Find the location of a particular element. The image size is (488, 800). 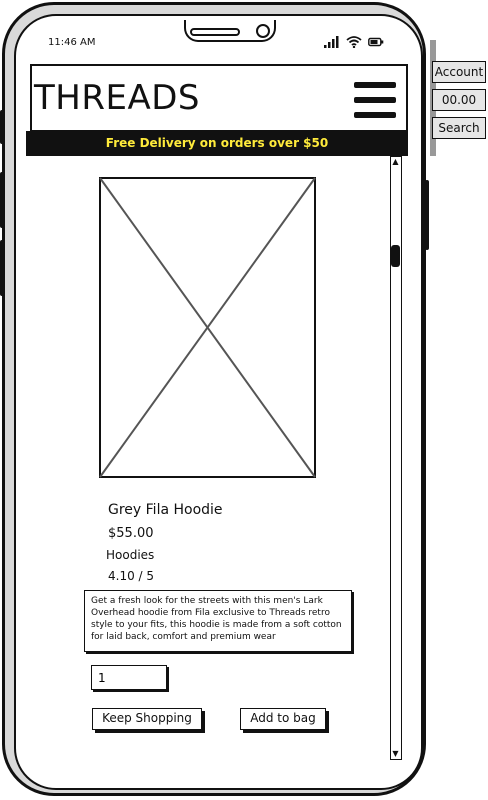

quantity-input is located at coordinates (129, 677).